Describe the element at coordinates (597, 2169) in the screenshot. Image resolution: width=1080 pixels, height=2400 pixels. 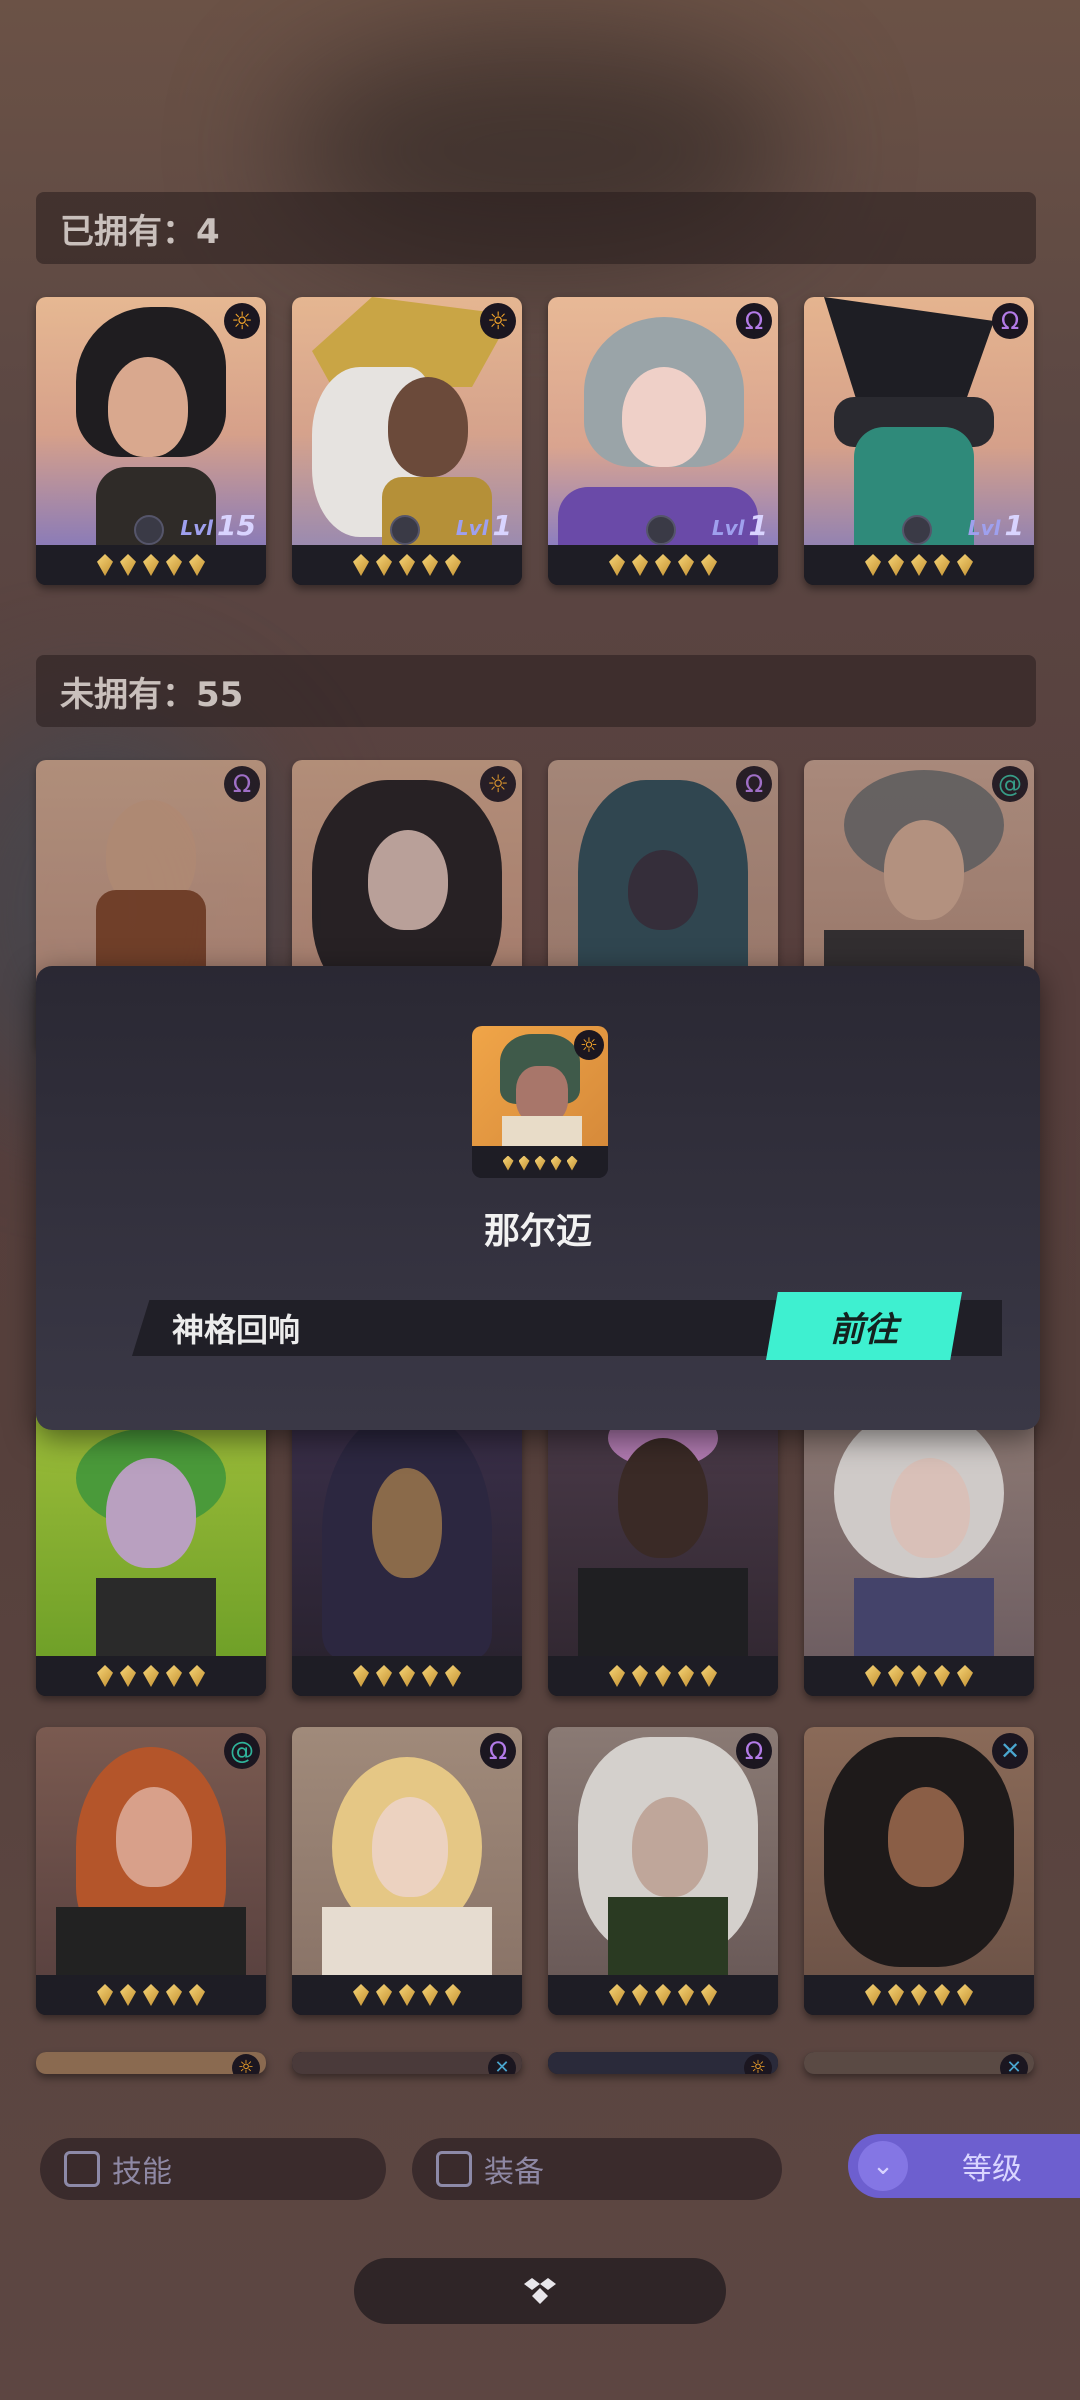
I see `equip-filter: 装备` at that location.